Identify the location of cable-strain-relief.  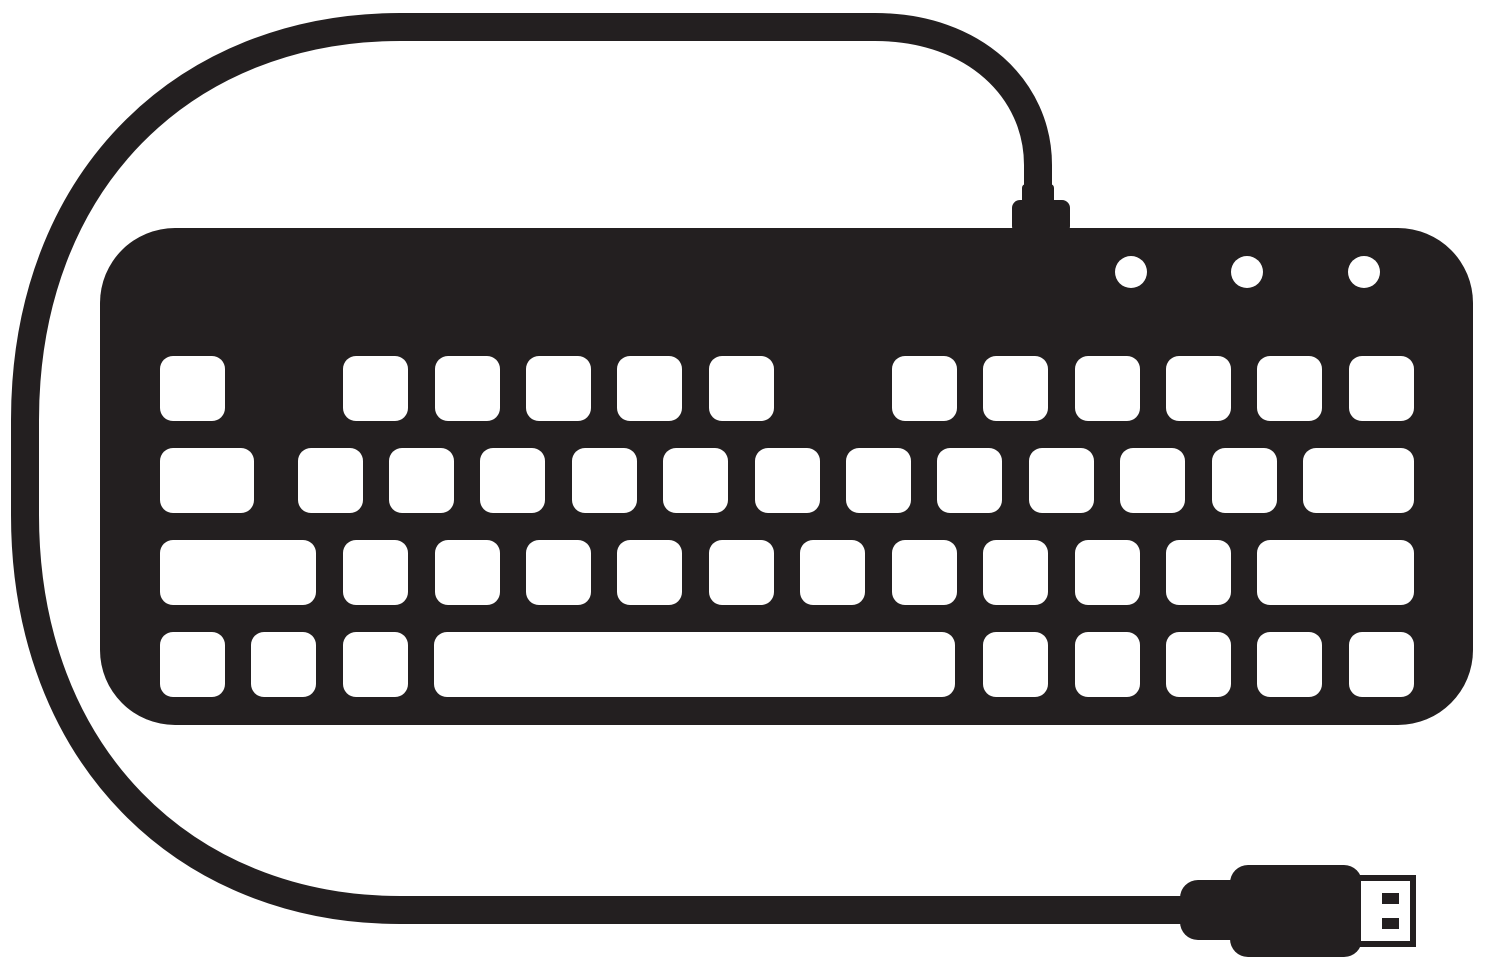
(1041, 209).